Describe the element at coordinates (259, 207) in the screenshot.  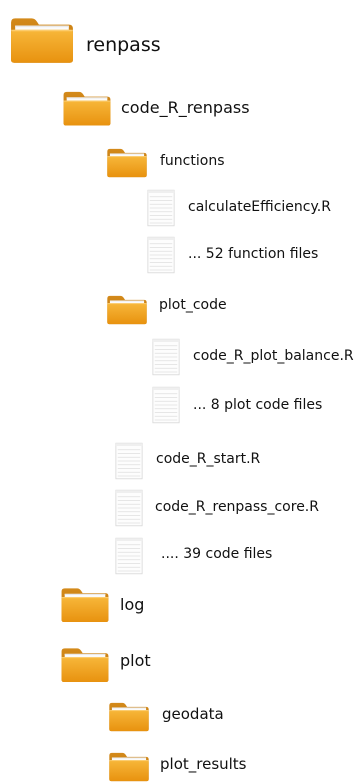
I see `tree-item-label: calculateEfficiency.R` at that location.